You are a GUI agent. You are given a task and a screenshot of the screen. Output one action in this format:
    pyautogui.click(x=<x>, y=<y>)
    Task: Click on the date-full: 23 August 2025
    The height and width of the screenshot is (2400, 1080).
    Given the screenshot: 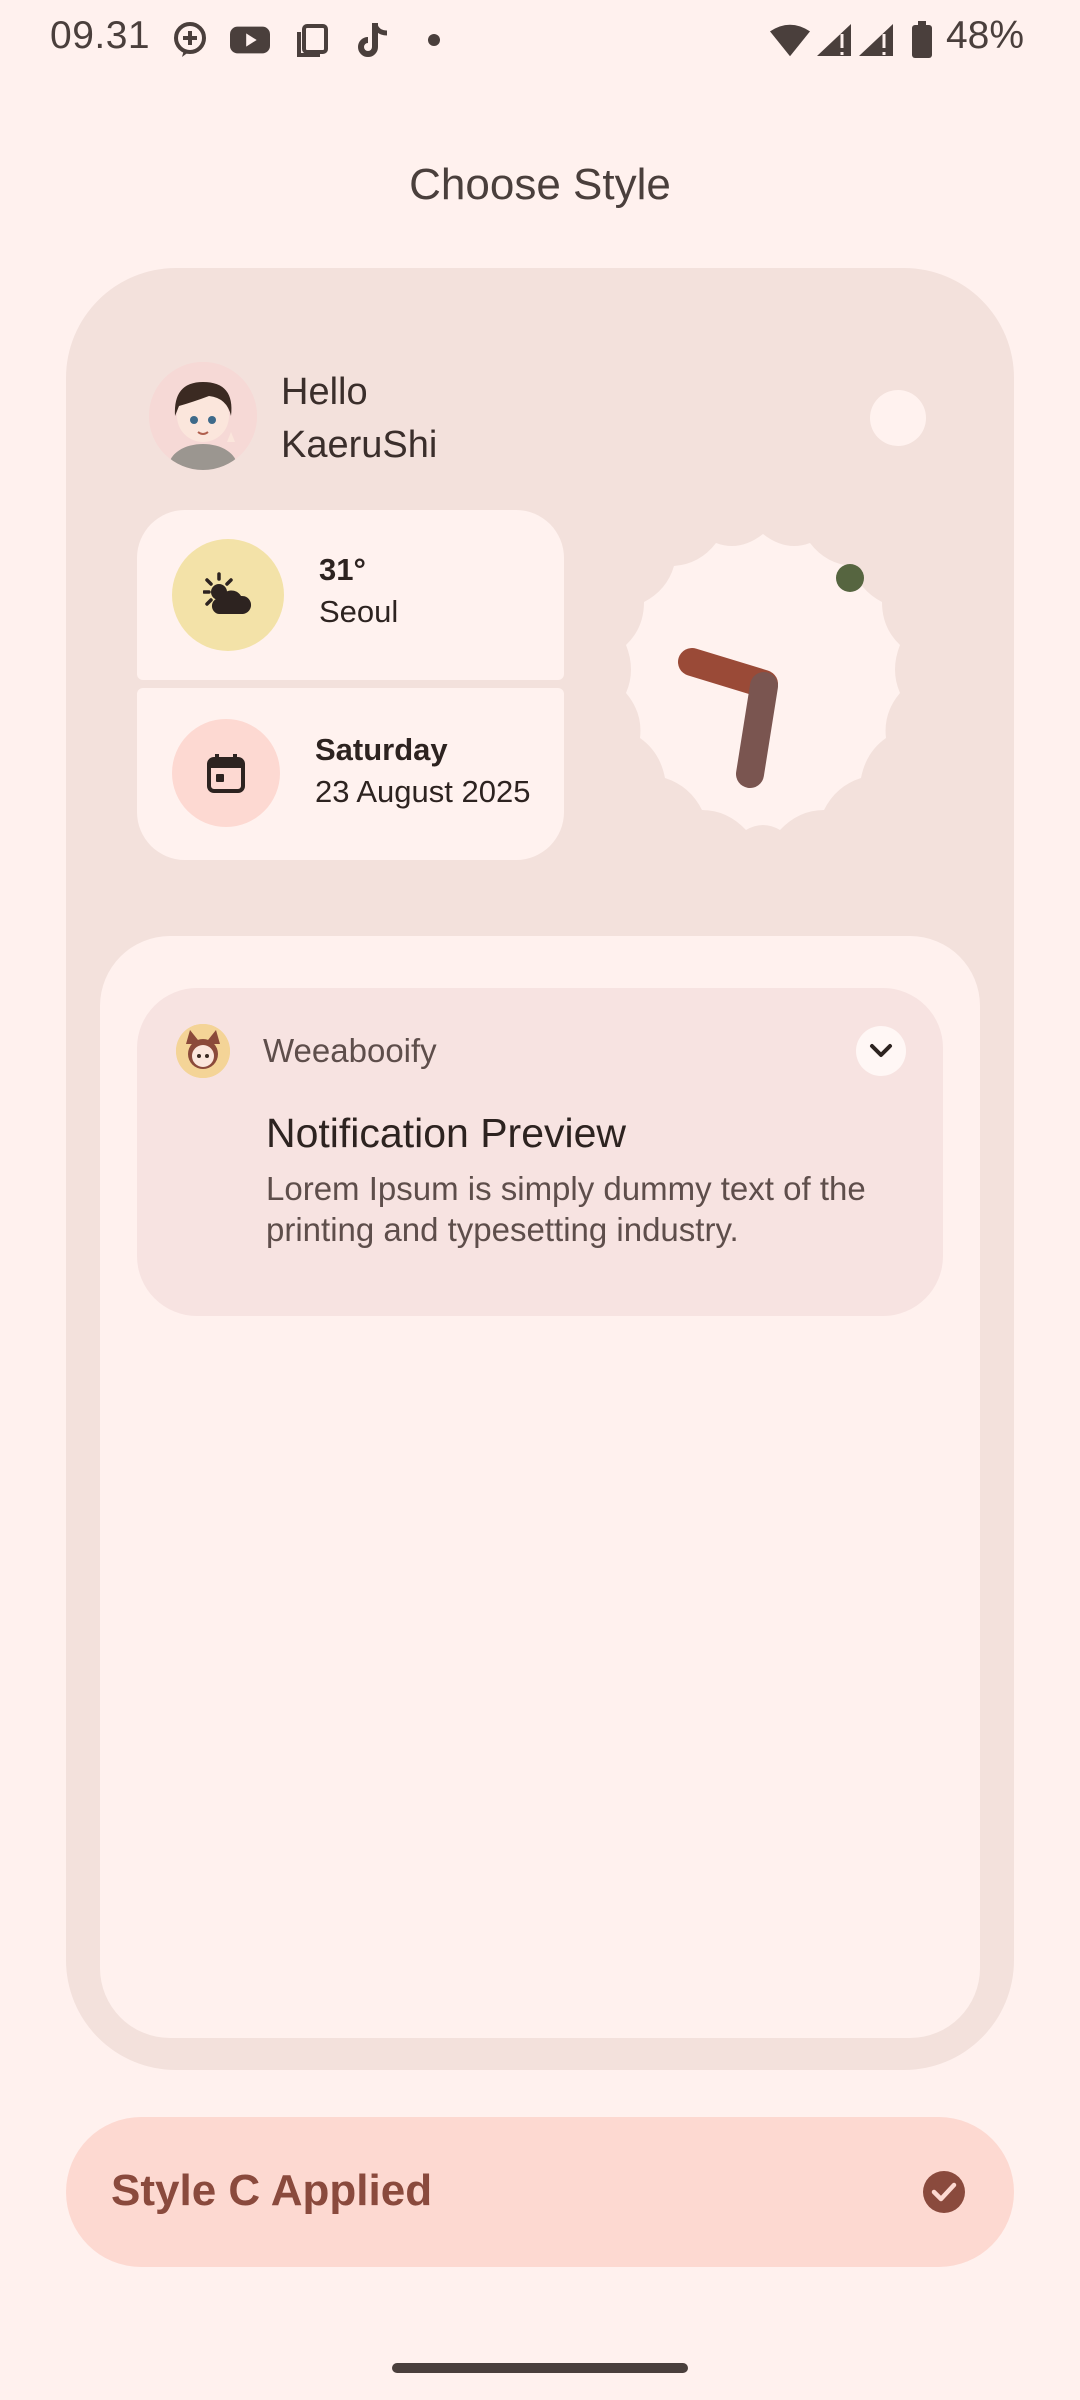 What is the action you would take?
    pyautogui.click(x=423, y=791)
    